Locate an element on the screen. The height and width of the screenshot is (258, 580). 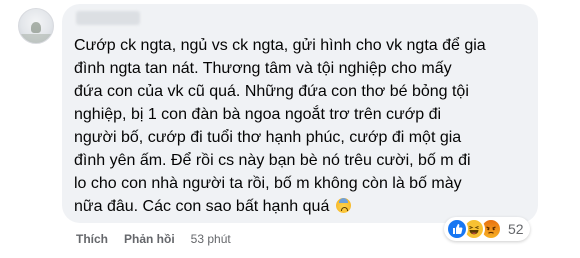
reaction-count: 52 is located at coordinates (516, 229).